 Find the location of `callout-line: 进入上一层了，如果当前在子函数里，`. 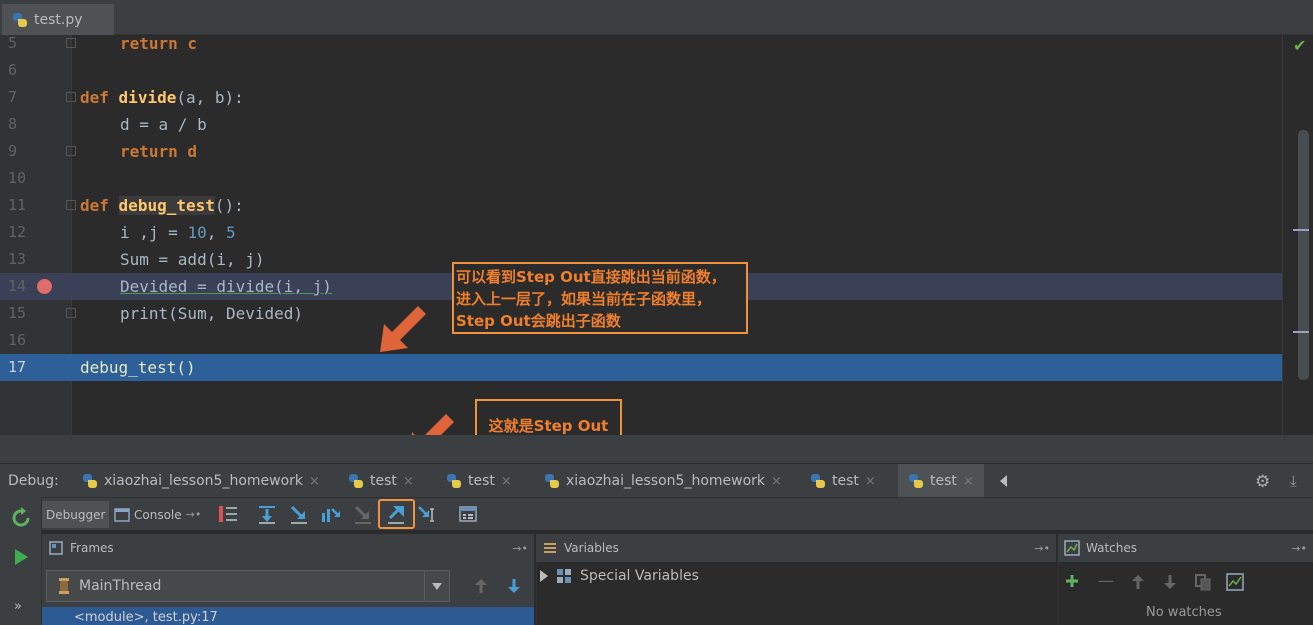

callout-line: 进入上一层了，如果当前在子函数里， is located at coordinates (584, 299).